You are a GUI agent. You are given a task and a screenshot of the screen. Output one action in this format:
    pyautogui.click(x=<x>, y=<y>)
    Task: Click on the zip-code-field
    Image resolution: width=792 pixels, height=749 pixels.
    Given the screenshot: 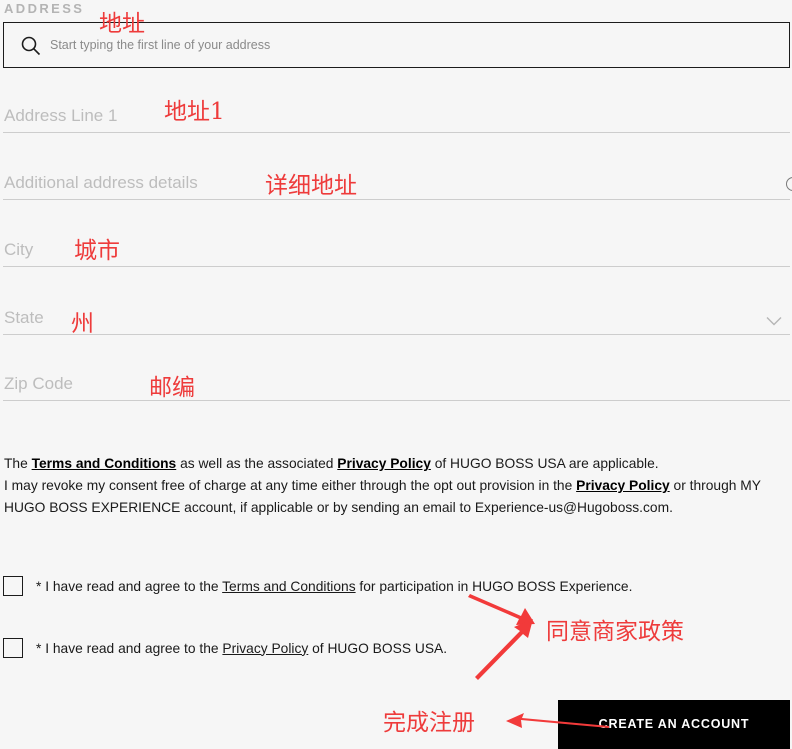 What is the action you would take?
    pyautogui.click(x=396, y=383)
    